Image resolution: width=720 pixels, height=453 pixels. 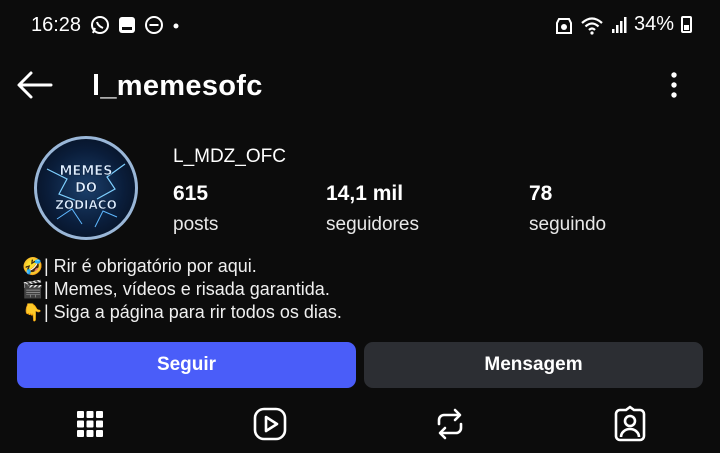 I want to click on stat-posts: 615 posts, so click(x=195, y=209).